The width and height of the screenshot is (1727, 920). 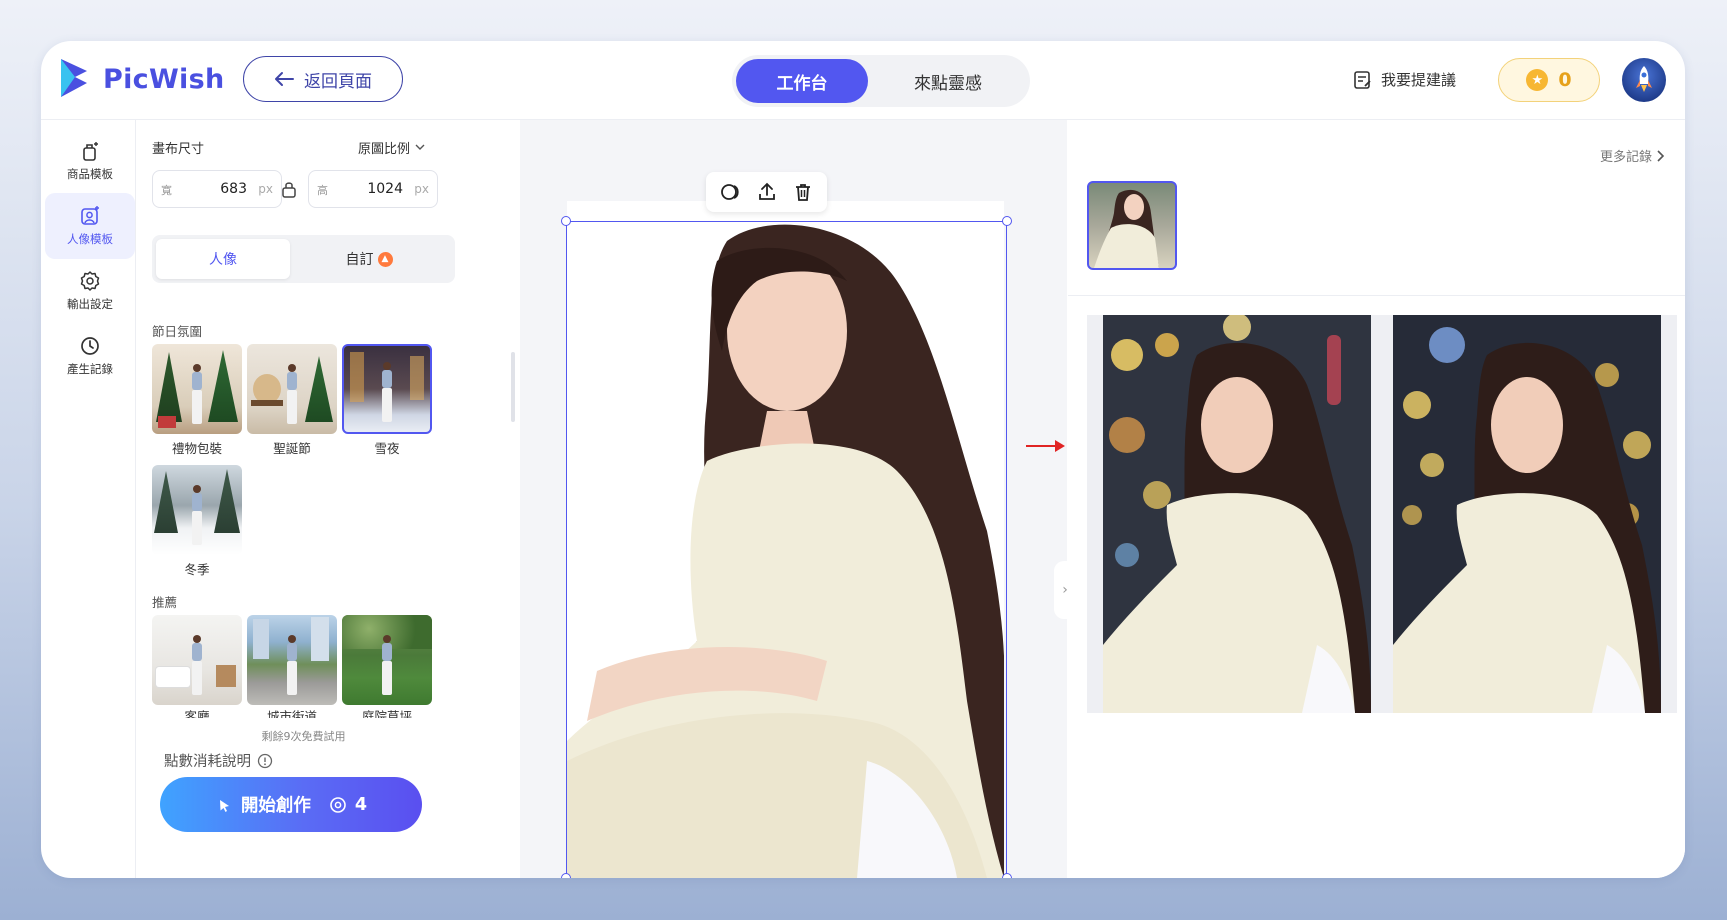 I want to click on selection-toolbar, so click(x=766, y=192).